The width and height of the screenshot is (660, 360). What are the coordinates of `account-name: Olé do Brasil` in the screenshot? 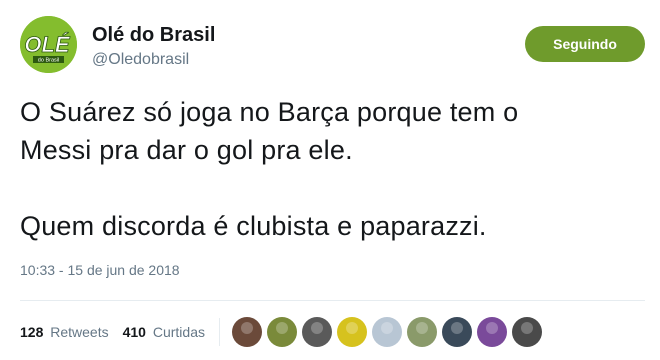 It's located at (153, 35).